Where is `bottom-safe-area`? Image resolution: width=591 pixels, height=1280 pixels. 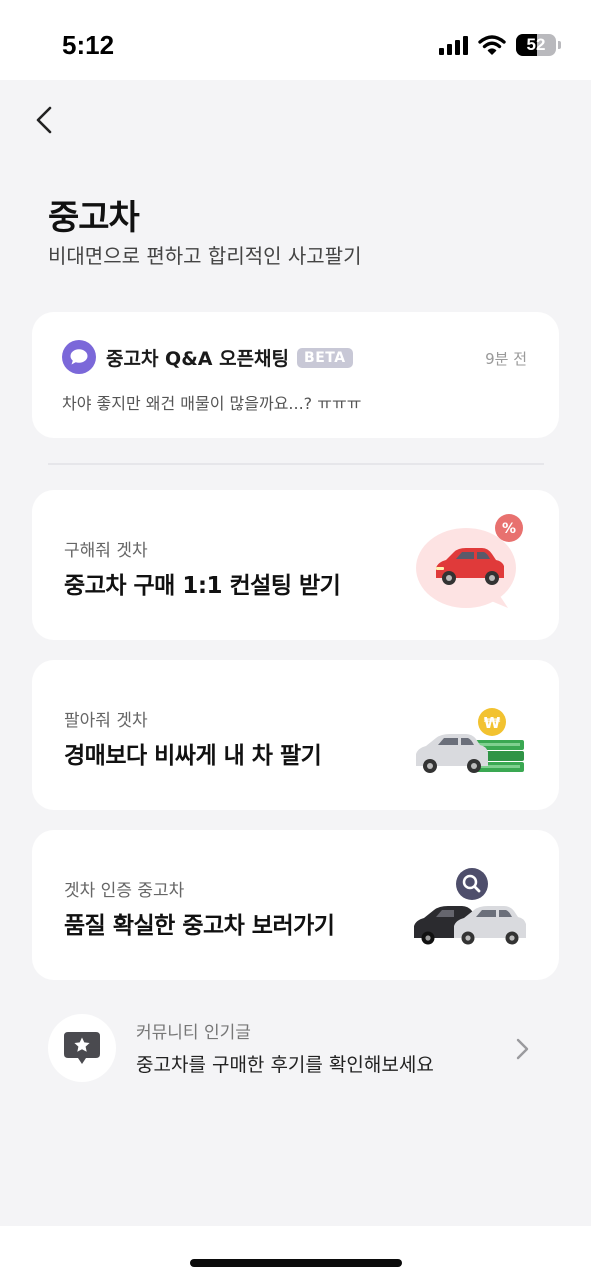 bottom-safe-area is located at coordinates (295, 1253).